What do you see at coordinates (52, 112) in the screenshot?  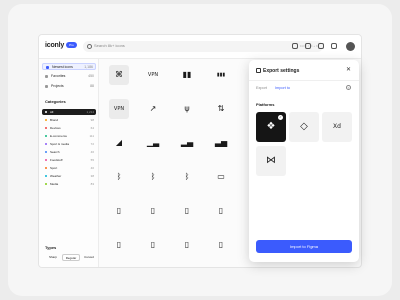 I see `category-label: All` at bounding box center [52, 112].